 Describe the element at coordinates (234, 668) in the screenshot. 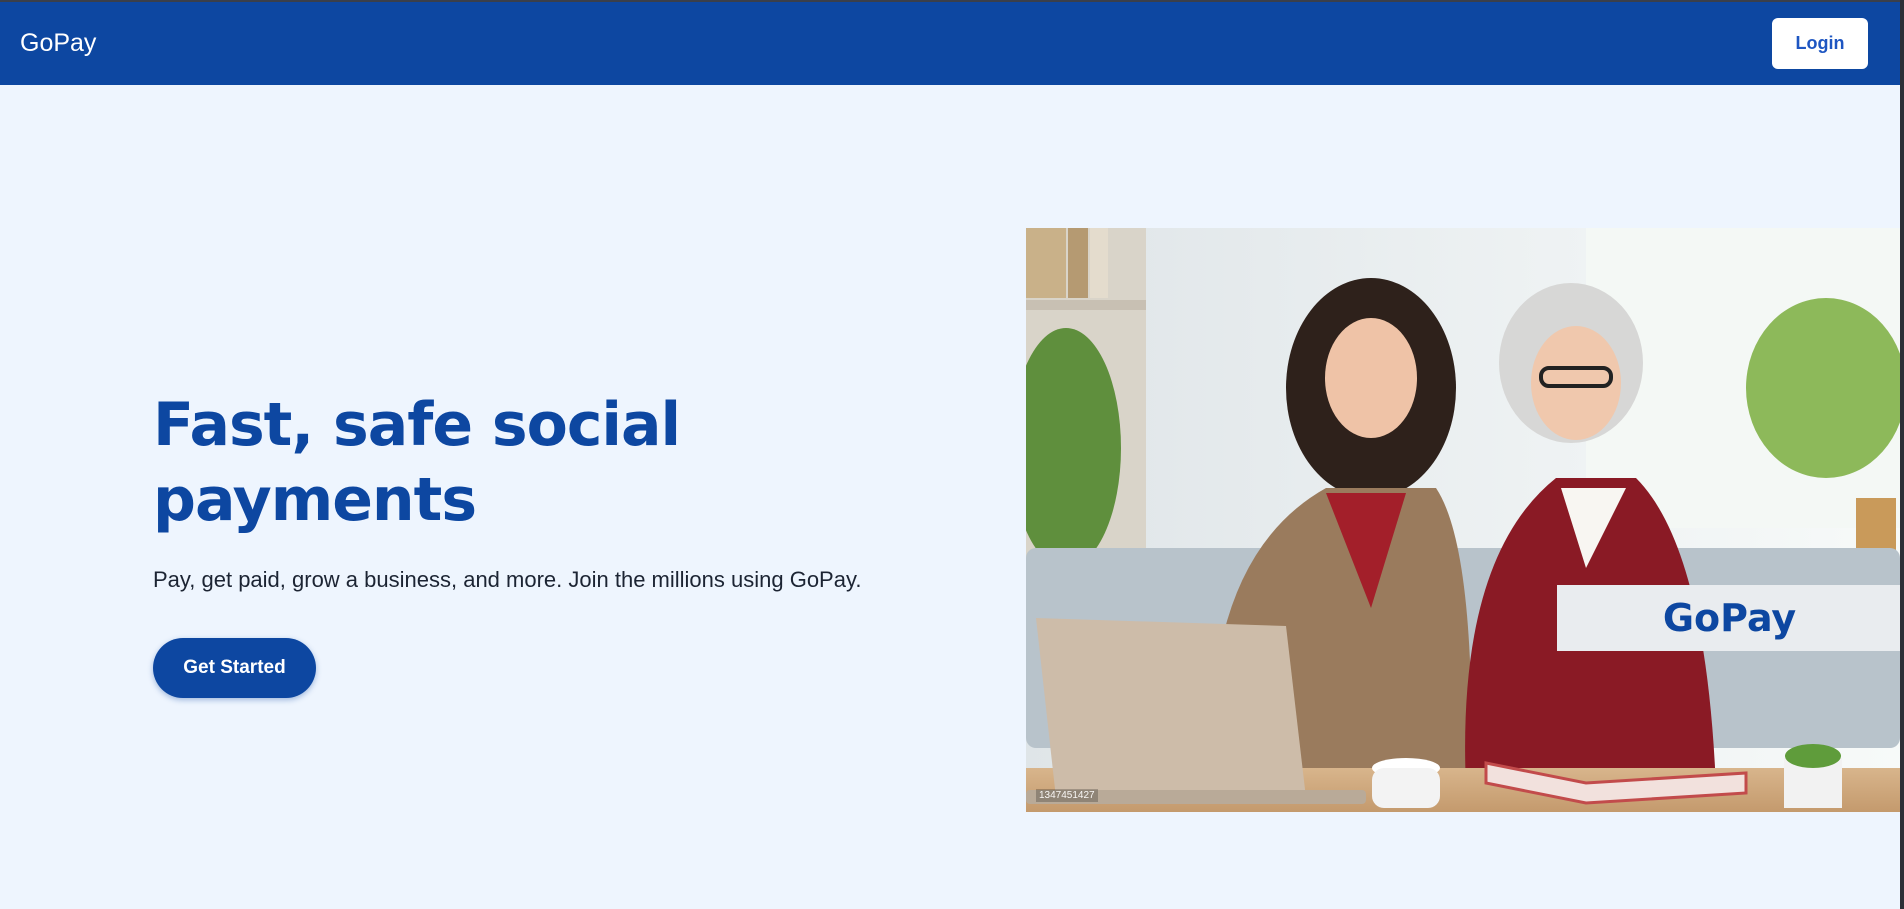

I see `get-started-button: Get Started` at that location.